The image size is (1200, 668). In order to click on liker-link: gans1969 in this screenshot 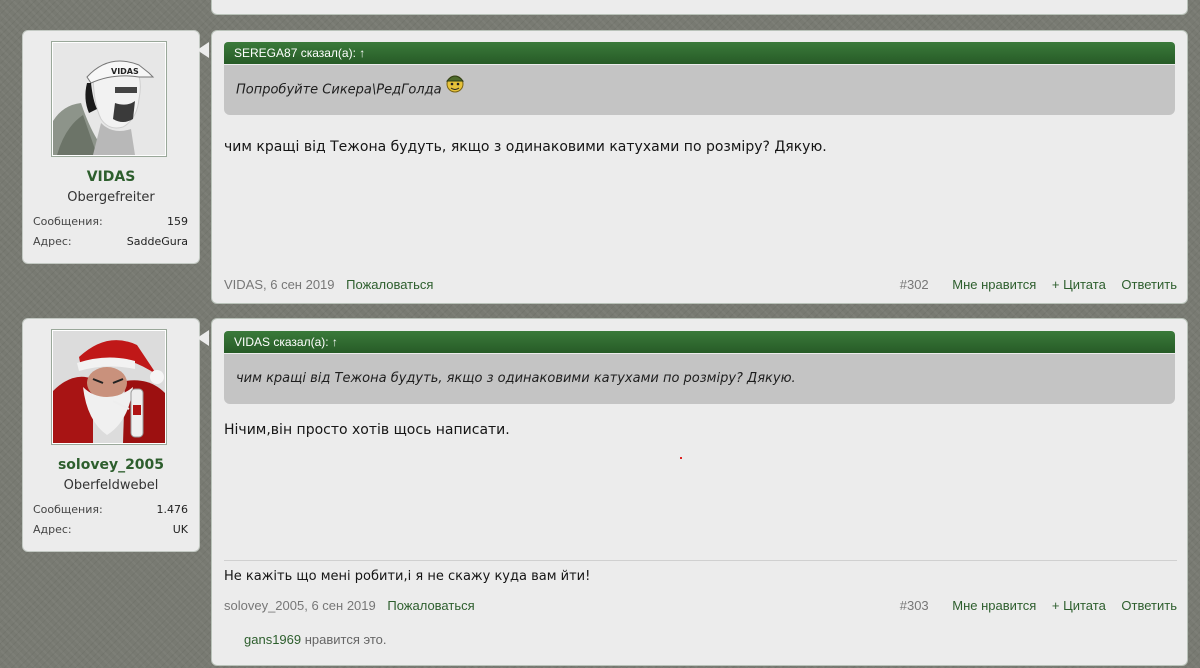, I will do `click(272, 639)`.